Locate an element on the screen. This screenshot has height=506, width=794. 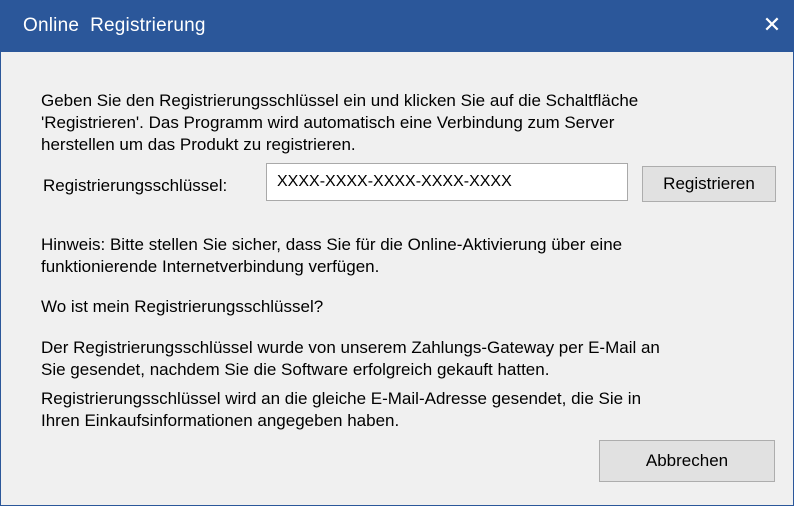
faq-question: Wo ist mein Registrierungsschlüssel? is located at coordinates (411, 307).